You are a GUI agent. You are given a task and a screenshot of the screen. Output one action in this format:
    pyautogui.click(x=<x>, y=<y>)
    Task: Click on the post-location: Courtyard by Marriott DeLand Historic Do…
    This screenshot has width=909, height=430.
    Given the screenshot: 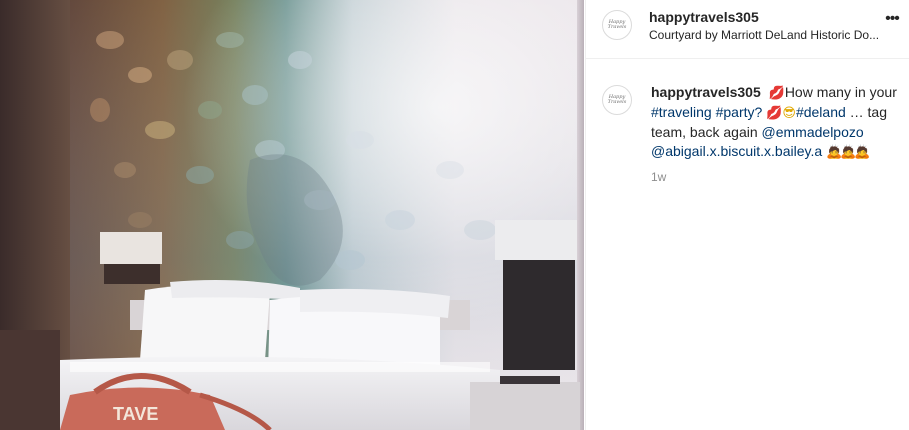 What is the action you would take?
    pyautogui.click(x=772, y=35)
    